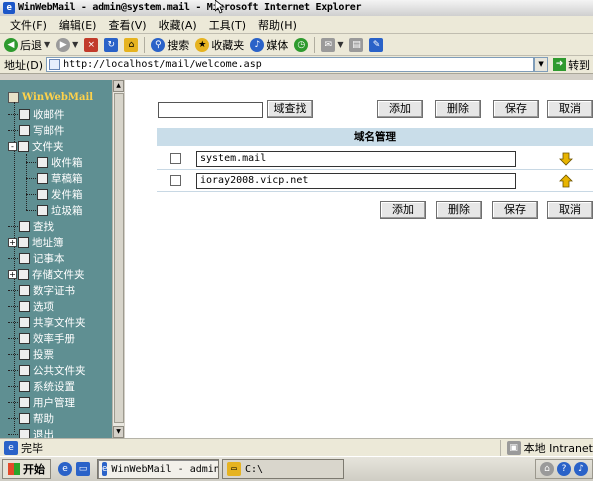  I want to click on toolbar-separator, so click(315, 44).